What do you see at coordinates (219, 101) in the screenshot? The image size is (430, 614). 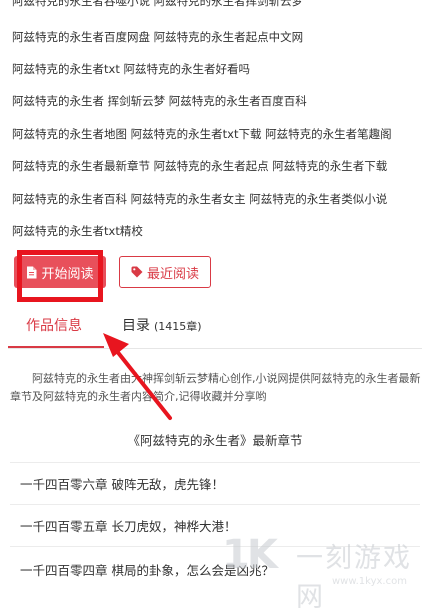 I see `tag-link: 阿兹特克的永生者 挥剑斩云梦 阿兹特克的永生者百度百科` at bounding box center [219, 101].